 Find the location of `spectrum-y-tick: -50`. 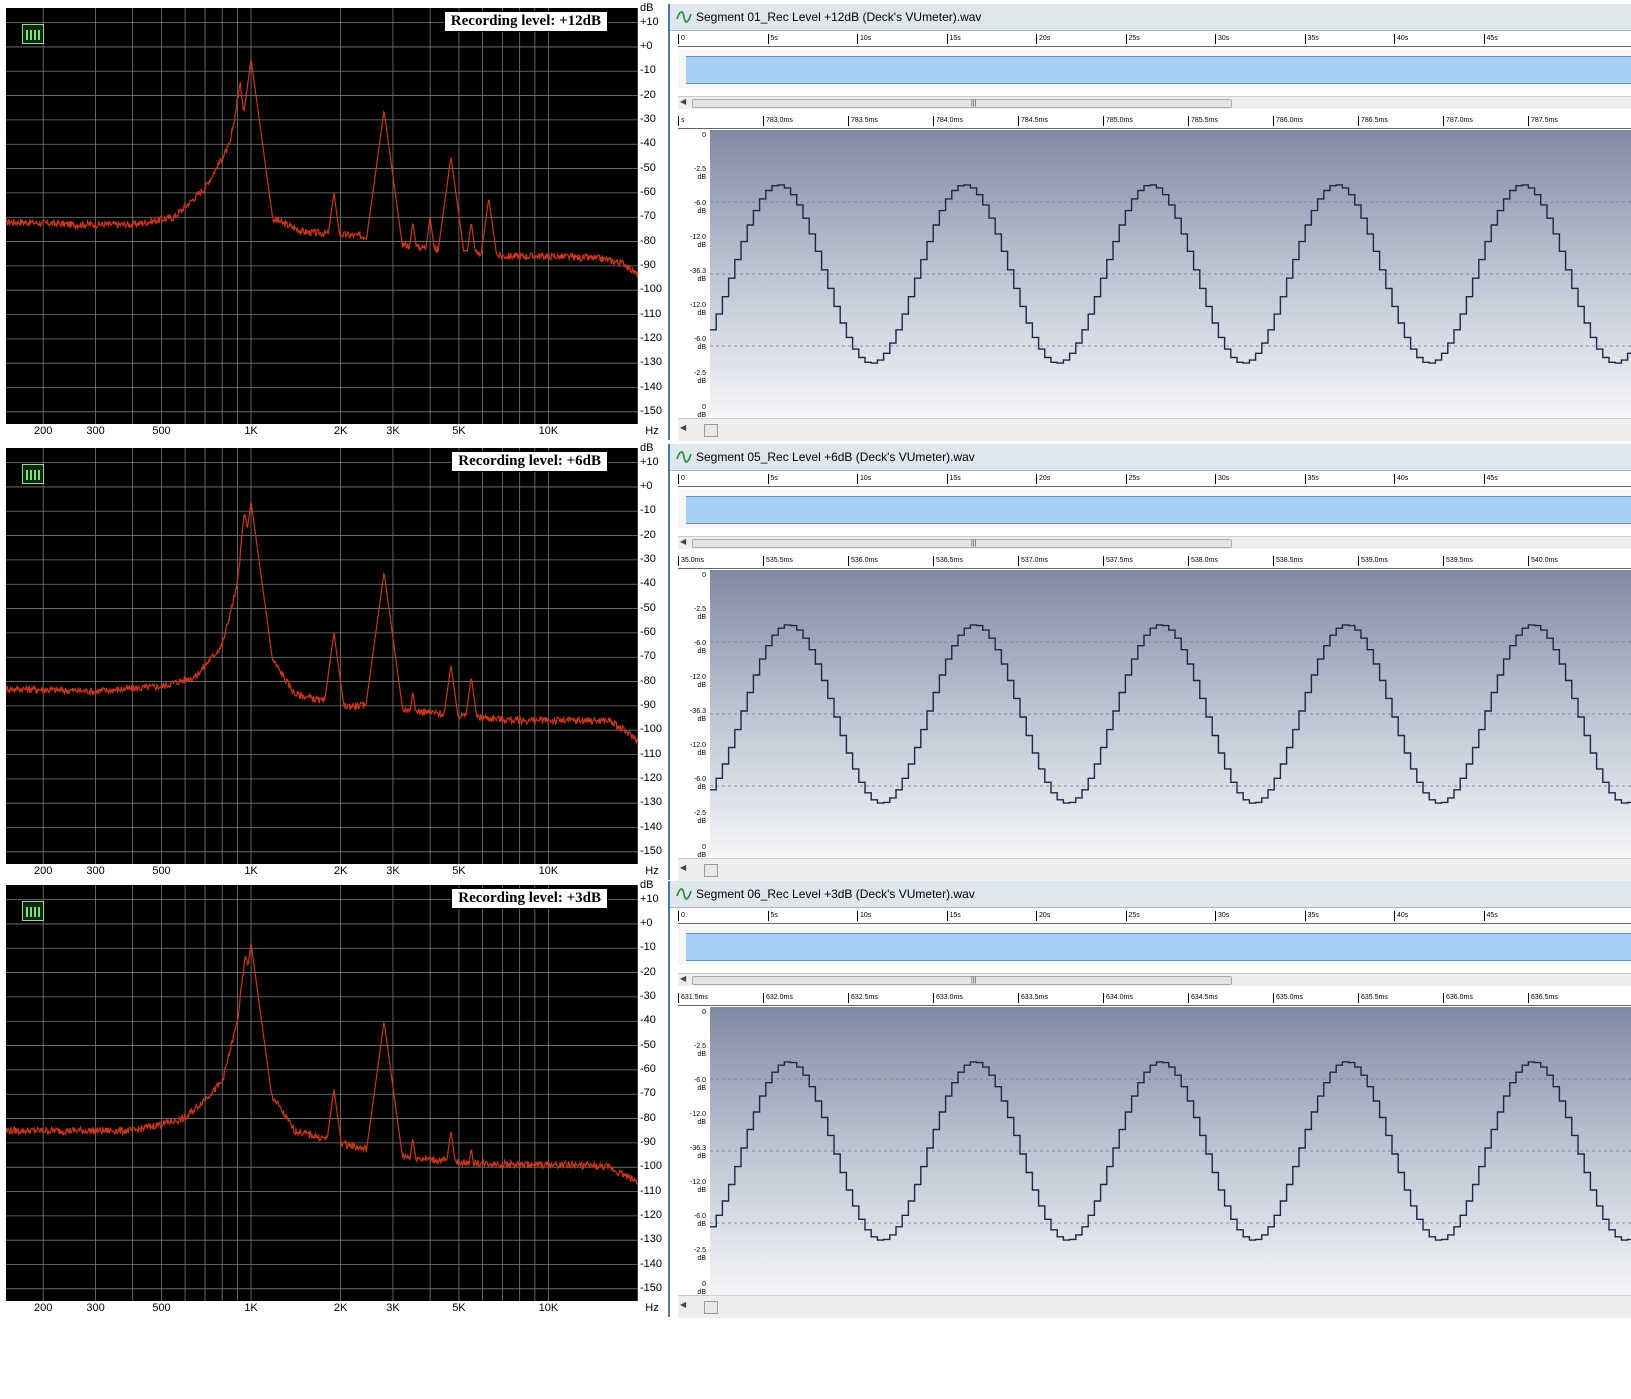

spectrum-y-tick: -50 is located at coordinates (648, 607).